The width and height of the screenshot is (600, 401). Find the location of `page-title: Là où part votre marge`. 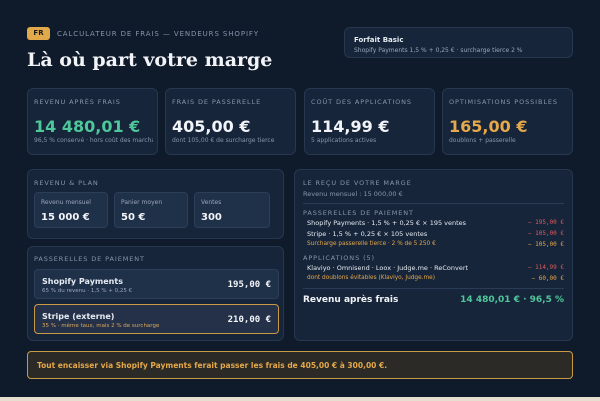

page-title: Là où part votre marge is located at coordinates (150, 60).